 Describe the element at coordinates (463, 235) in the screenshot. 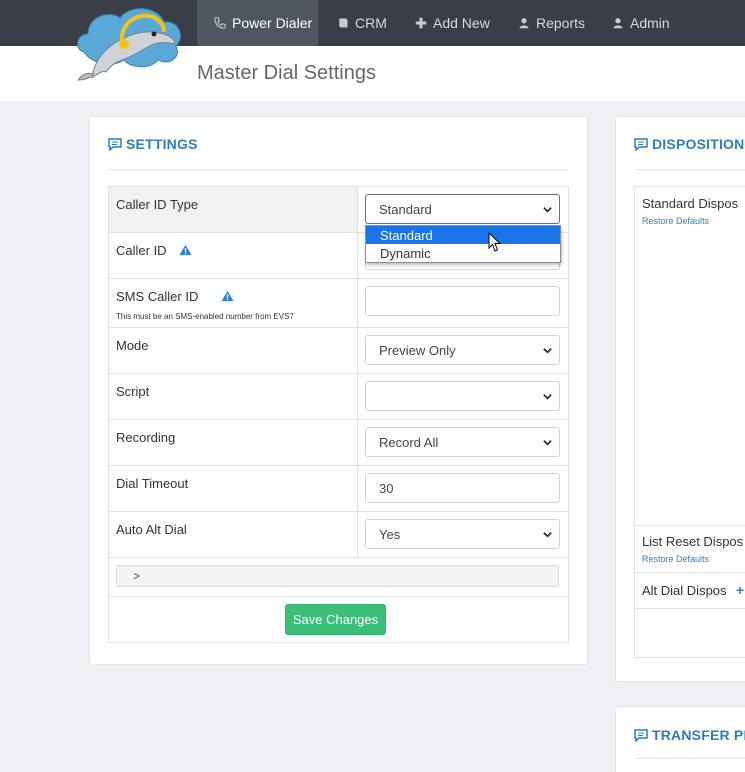

I see `dropdown-option-standard: Standard` at that location.